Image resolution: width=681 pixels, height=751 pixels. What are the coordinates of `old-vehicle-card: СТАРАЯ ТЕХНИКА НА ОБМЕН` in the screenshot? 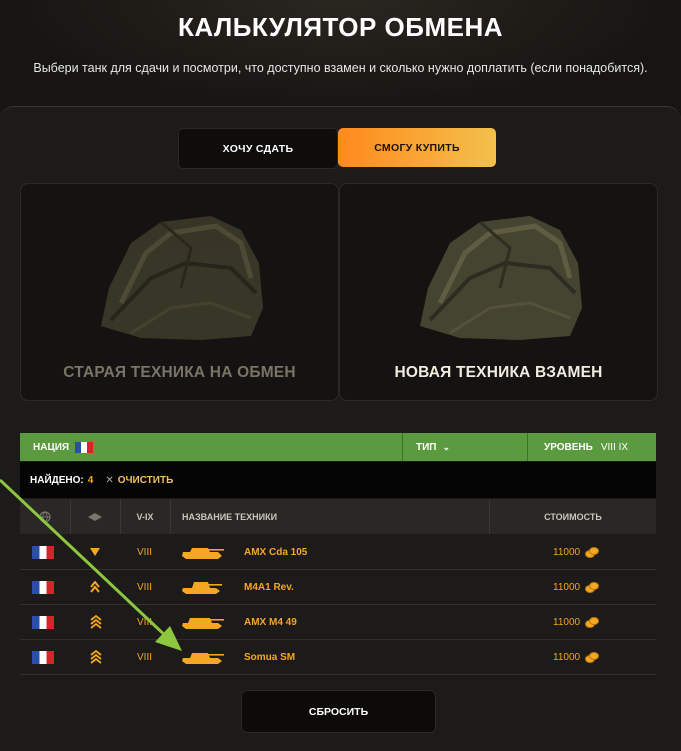 It's located at (179, 292).